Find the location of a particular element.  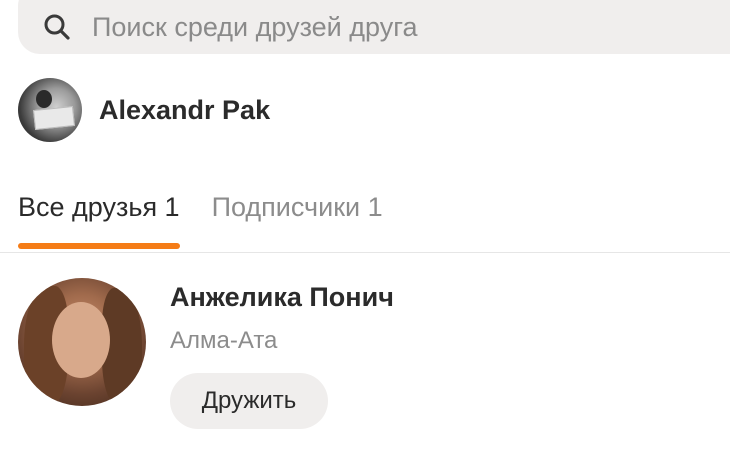

tab-all-friends: Все друзья 1 is located at coordinates (99, 220).